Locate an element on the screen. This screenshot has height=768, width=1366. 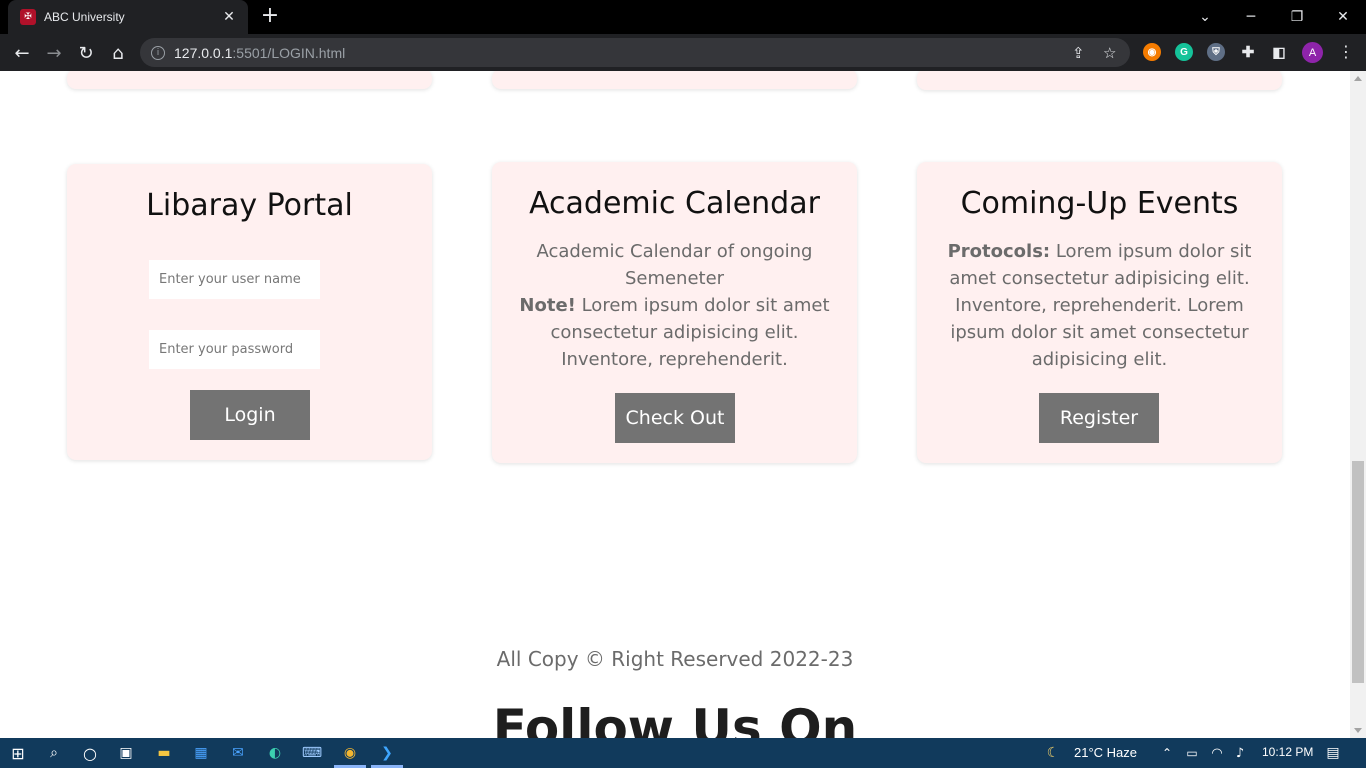
cortana-icon: ○ is located at coordinates (90, 753).